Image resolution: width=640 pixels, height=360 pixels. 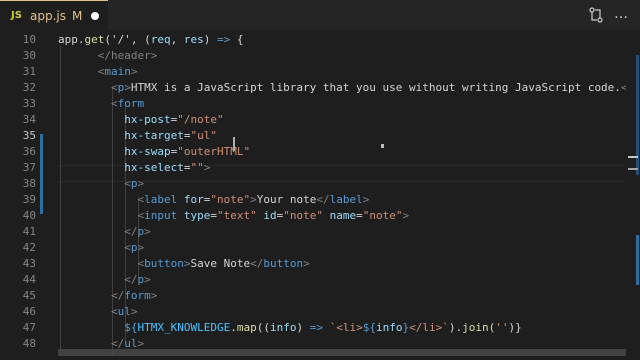 What do you see at coordinates (320, 56) in the screenshot?
I see `code-line: 30 </header>` at bounding box center [320, 56].